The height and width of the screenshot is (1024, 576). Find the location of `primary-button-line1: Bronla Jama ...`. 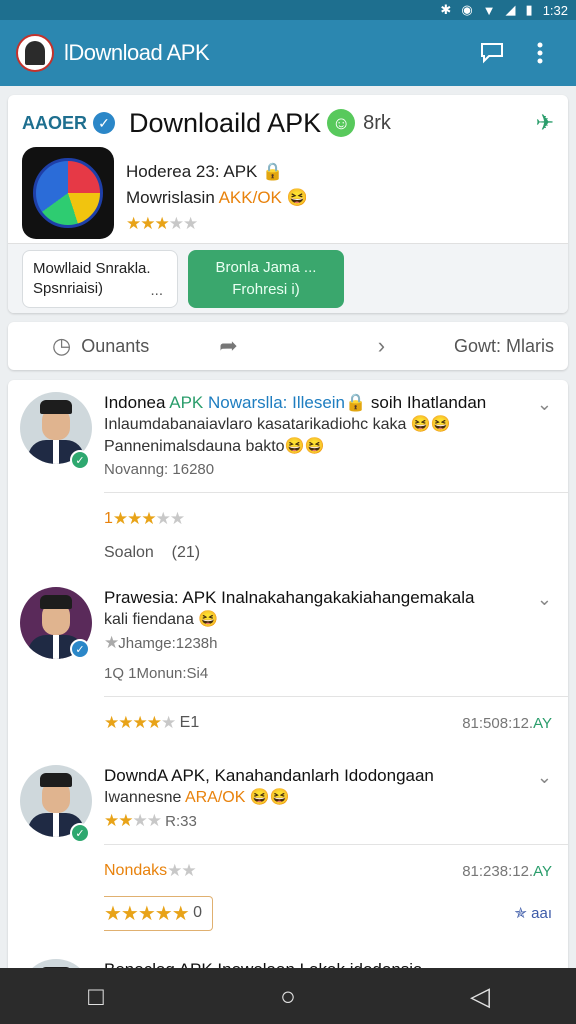

primary-button-line1: Bronla Jama ... is located at coordinates (266, 267).